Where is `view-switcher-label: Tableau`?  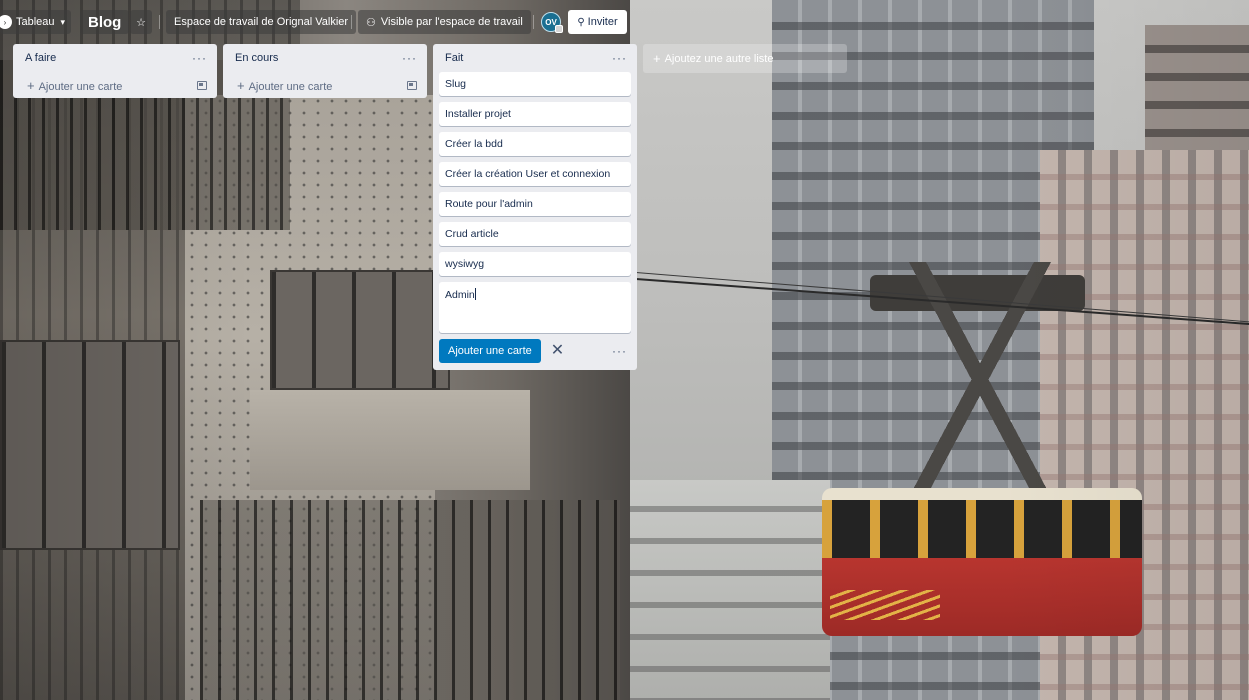
view-switcher-label: Tableau is located at coordinates (35, 22).